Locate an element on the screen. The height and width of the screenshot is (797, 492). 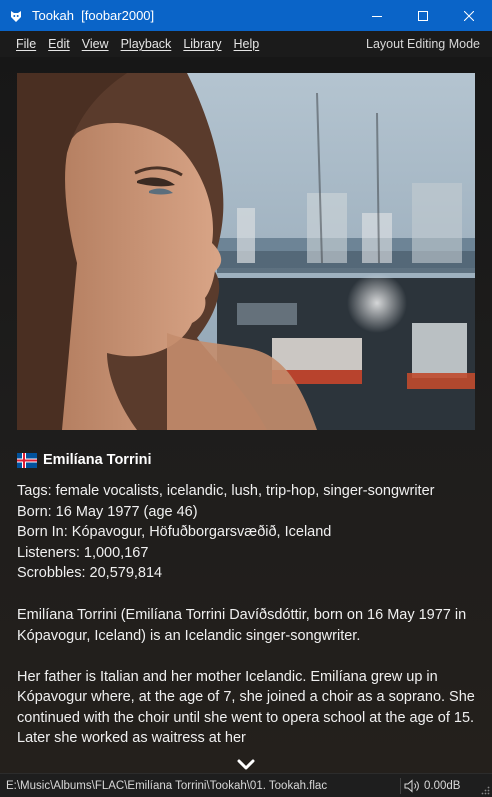
window-title: Tookah [foobar2000] is located at coordinates (93, 15).